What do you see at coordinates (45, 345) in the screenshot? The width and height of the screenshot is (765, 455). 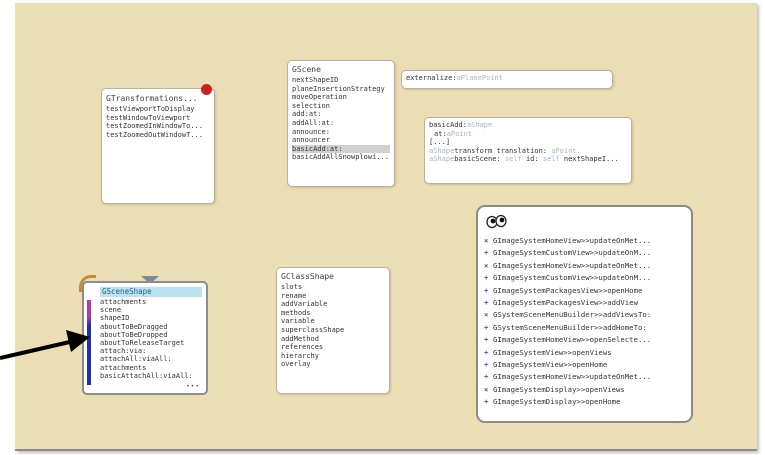 I see `pointer-arrow-icon` at bounding box center [45, 345].